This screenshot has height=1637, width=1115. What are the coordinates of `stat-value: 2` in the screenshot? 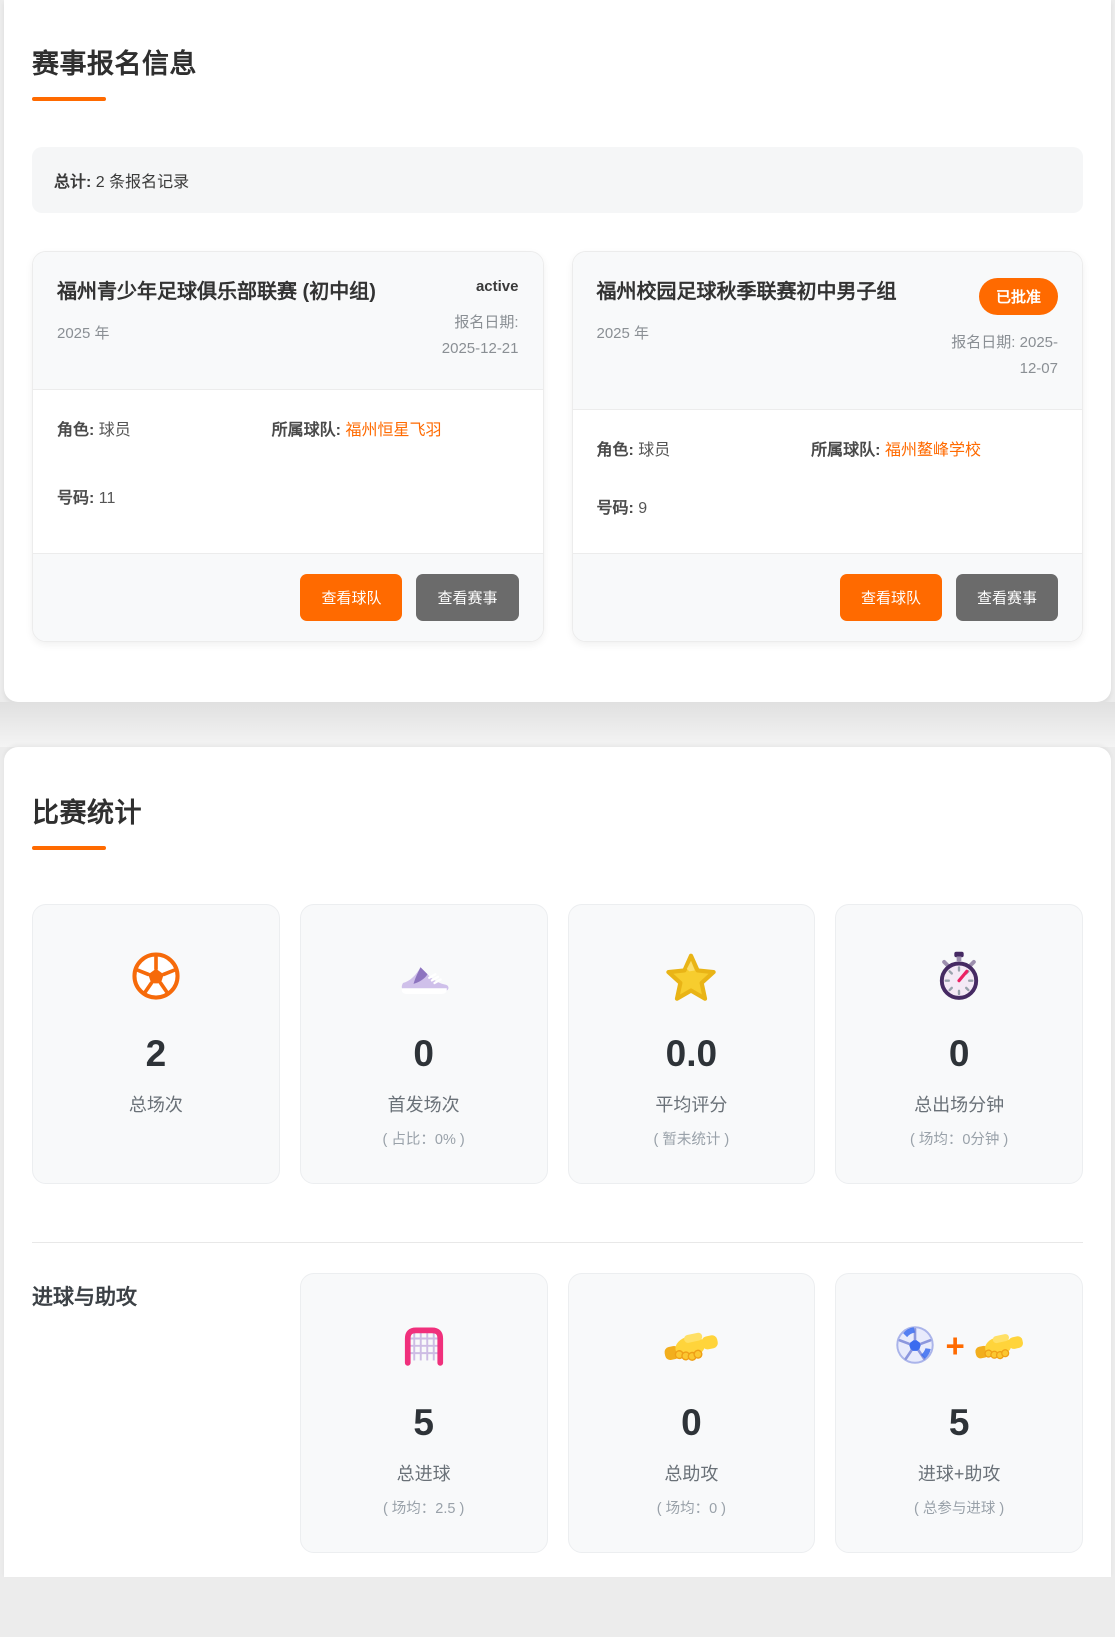 It's located at (156, 1054).